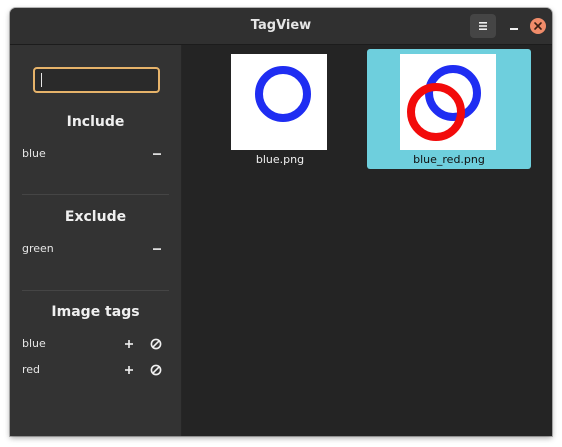  Describe the element at coordinates (96, 80) in the screenshot. I see `search-input` at that location.